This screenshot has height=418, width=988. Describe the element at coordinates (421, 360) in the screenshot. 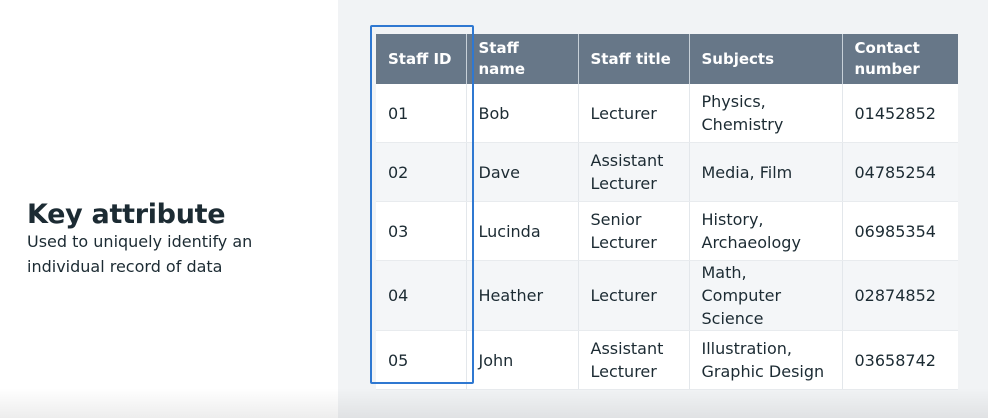

I see `cell-staff-id: 05` at that location.